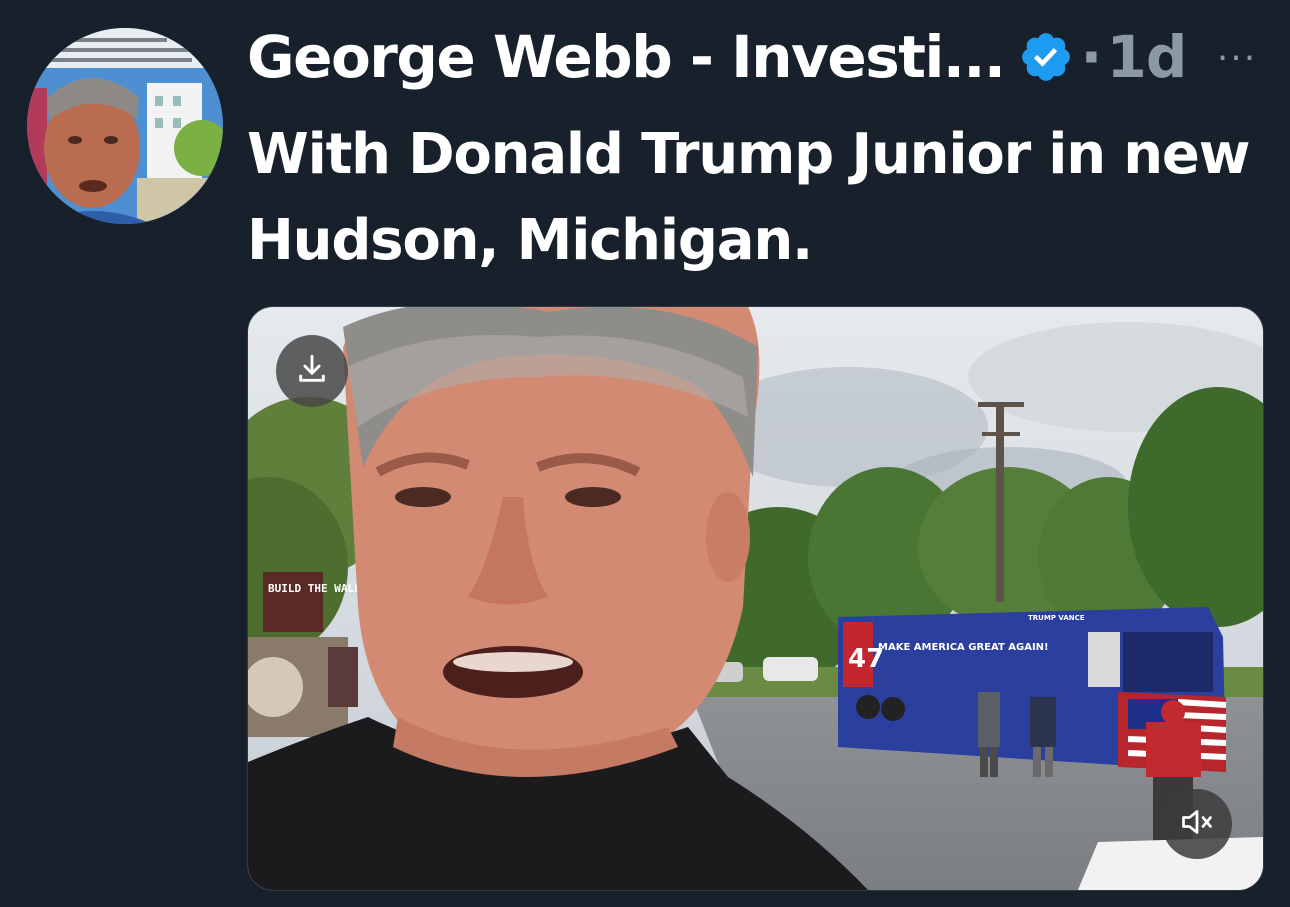  Describe the element at coordinates (314, 588) in the screenshot. I see `sign-text: BUILD THE WALL` at that location.